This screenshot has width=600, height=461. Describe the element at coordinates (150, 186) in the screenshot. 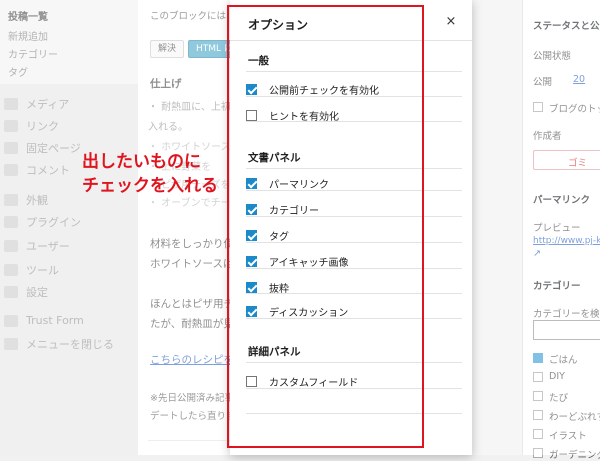

I see `annotation-line: チェックを入れる` at that location.